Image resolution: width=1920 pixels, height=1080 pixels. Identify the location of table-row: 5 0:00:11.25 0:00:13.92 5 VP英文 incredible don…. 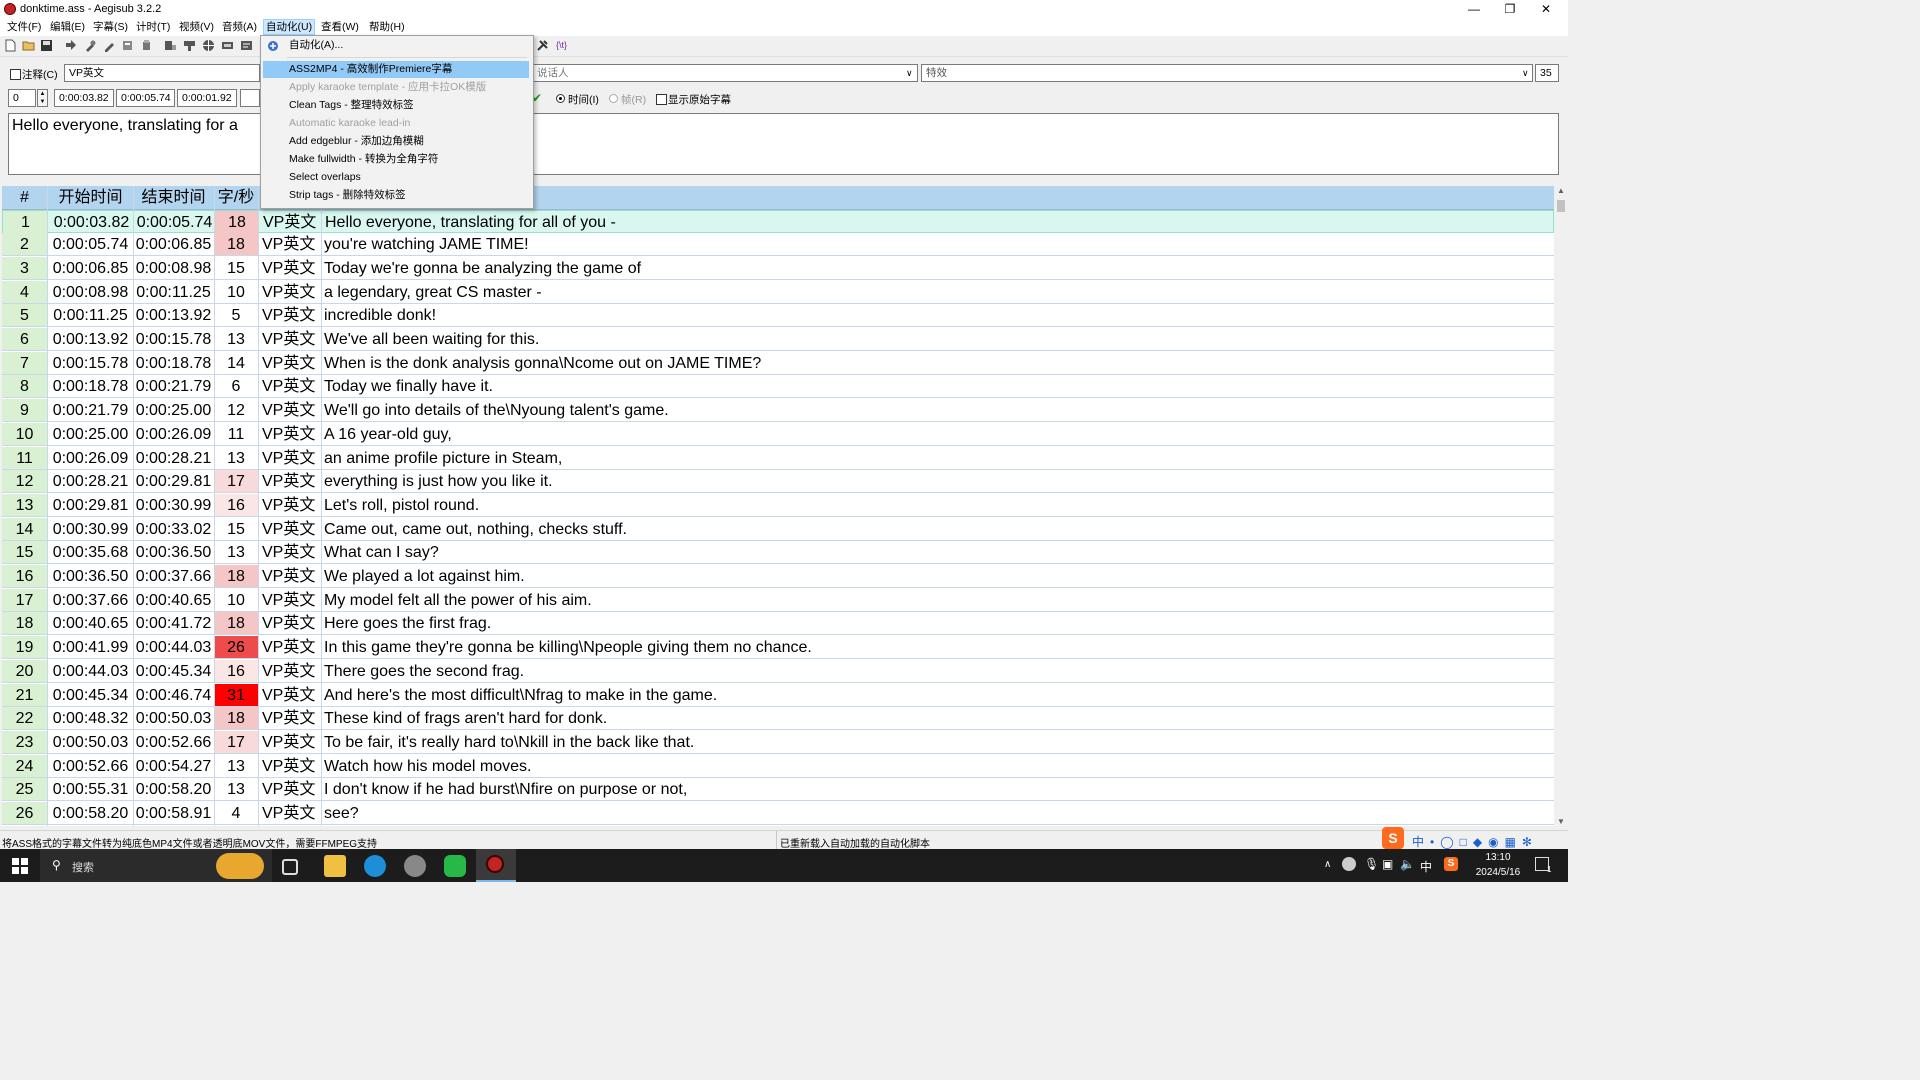
(778, 316).